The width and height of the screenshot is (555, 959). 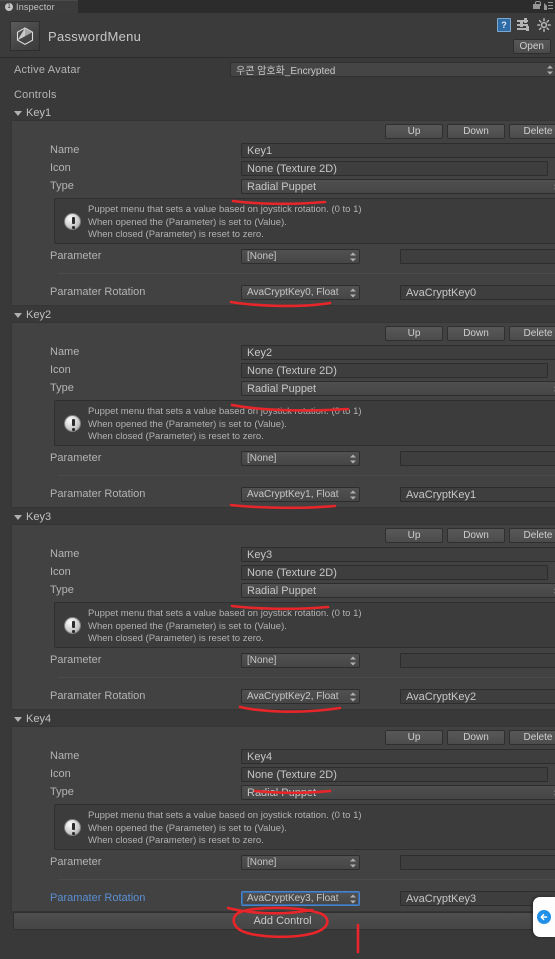 I want to click on active-avatar-dropdown: 우콘 암호화_Encrypted, so click(x=392, y=69).